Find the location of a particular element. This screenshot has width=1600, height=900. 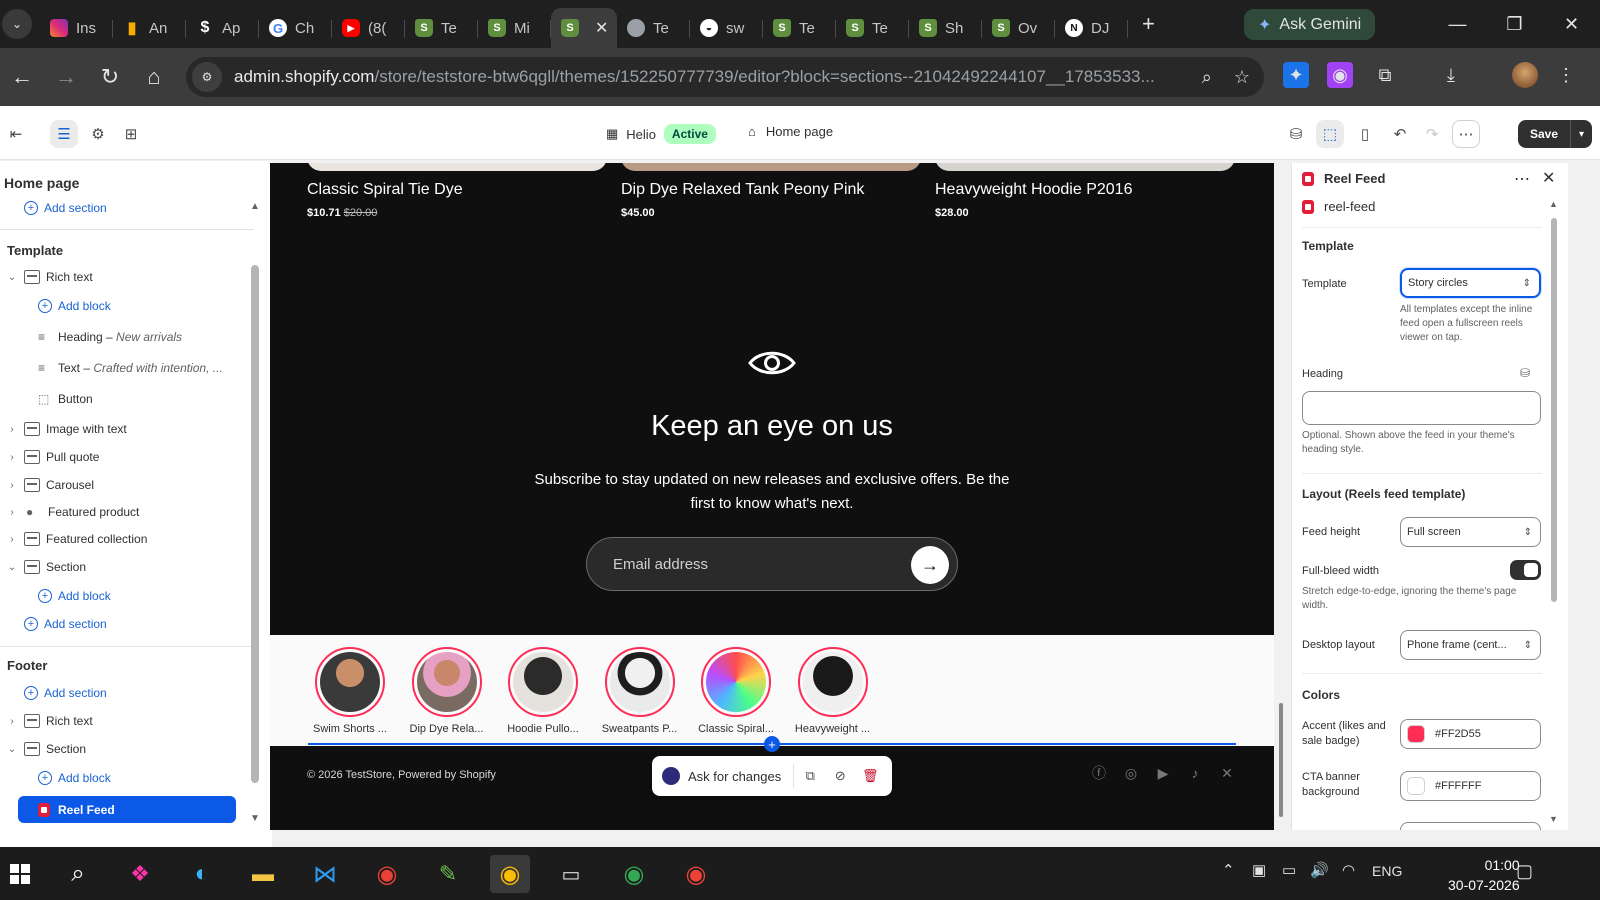

scroll-up-icon: ▲ is located at coordinates (1553, 204).